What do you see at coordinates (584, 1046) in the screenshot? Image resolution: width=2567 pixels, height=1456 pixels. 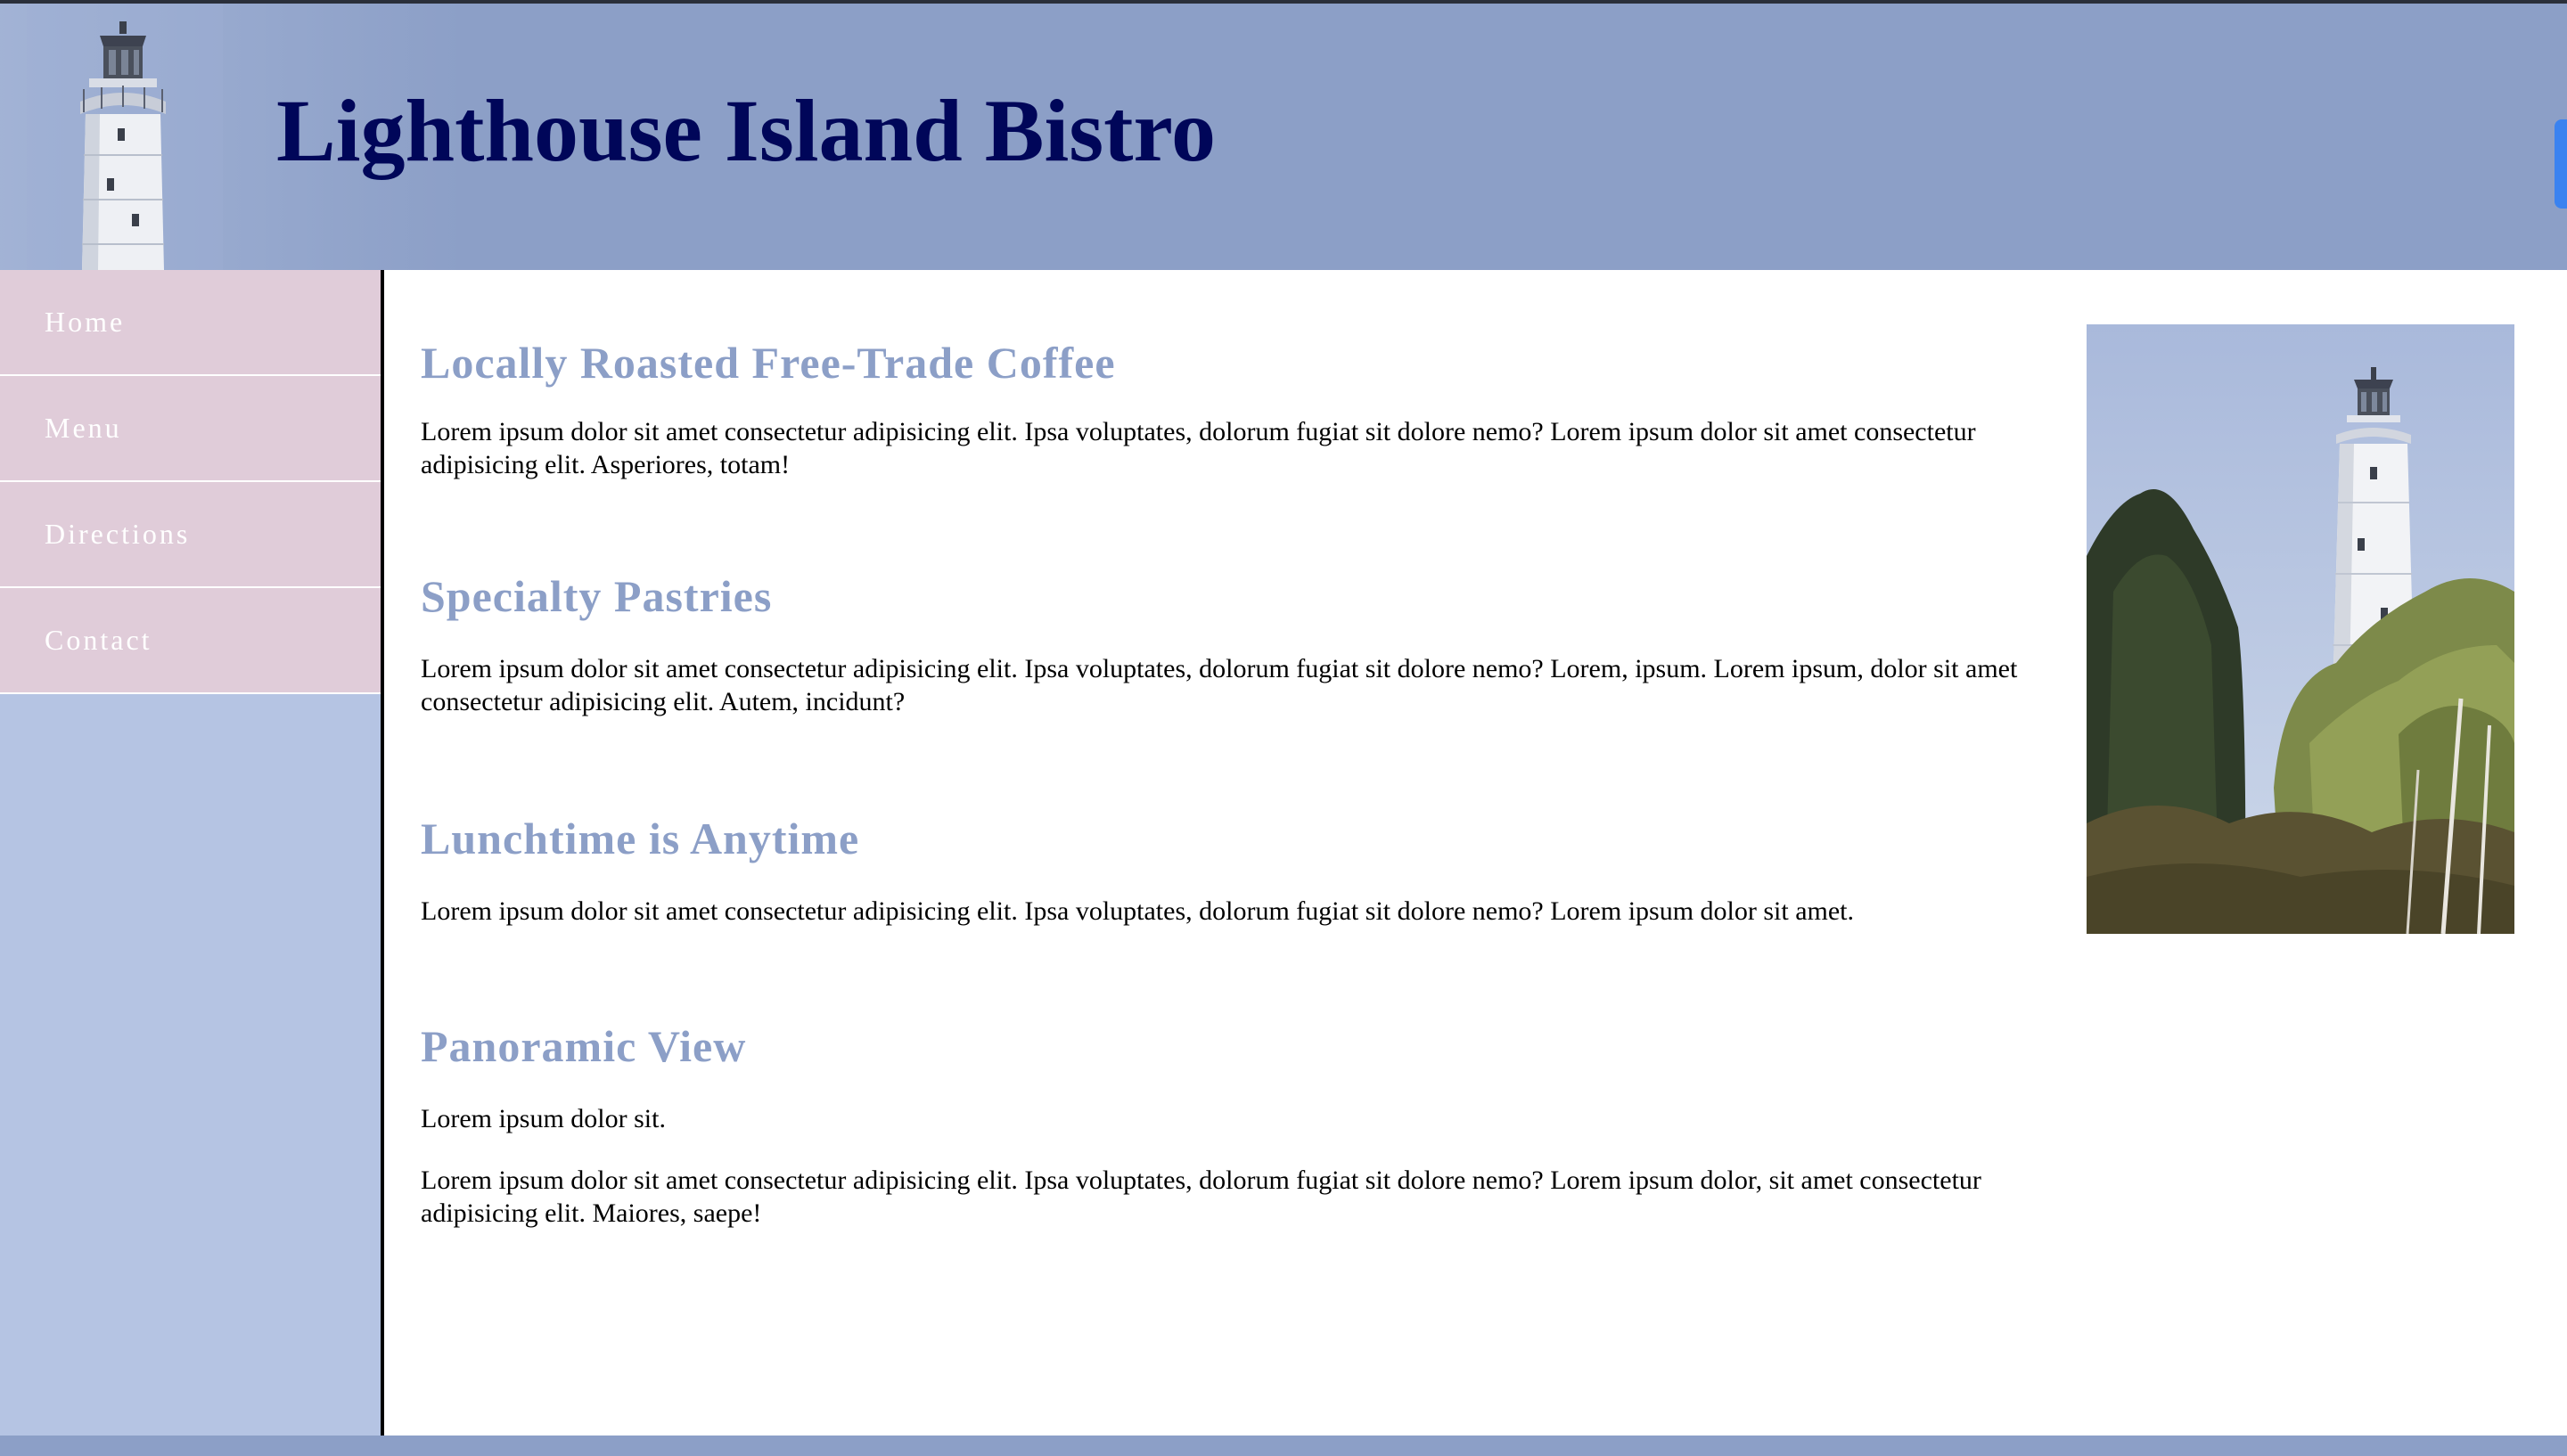 I see `section-heading: Panoramic View` at bounding box center [584, 1046].